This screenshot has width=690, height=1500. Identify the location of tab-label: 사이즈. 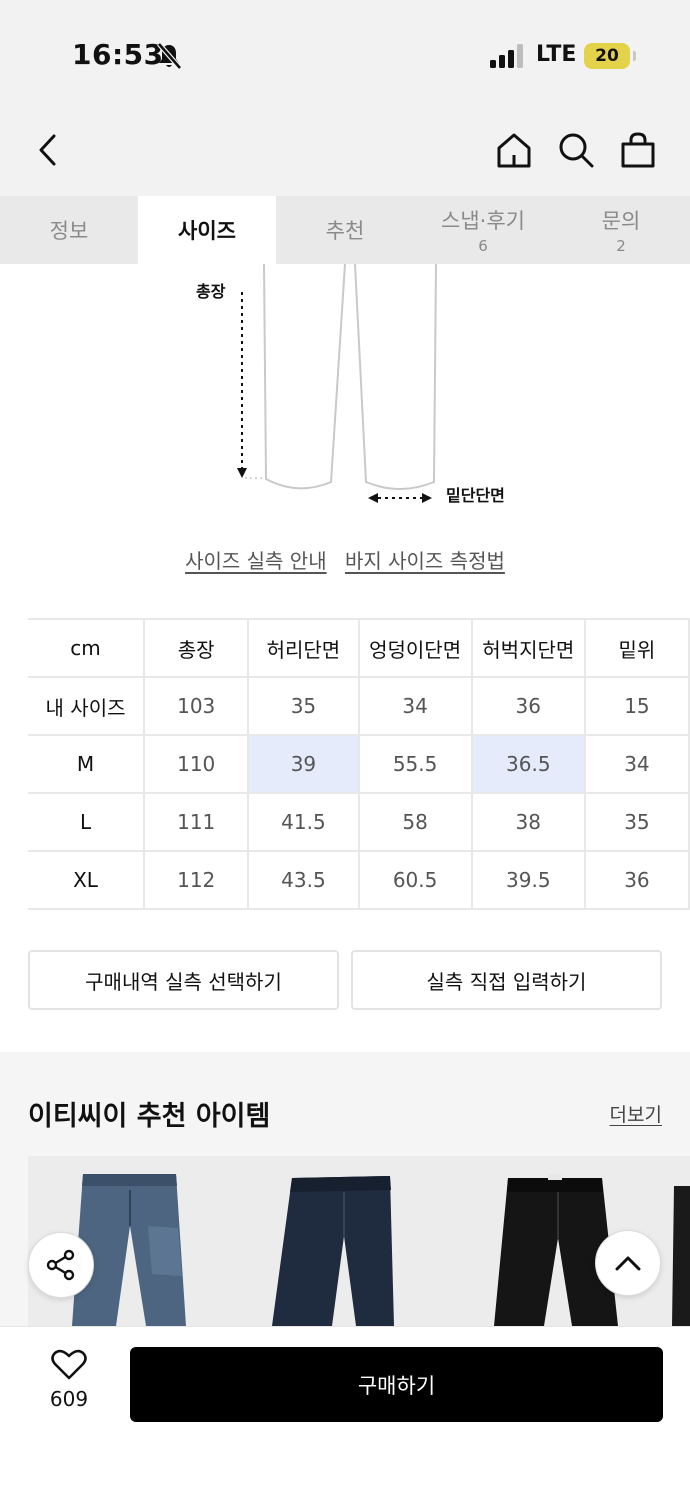
(207, 231).